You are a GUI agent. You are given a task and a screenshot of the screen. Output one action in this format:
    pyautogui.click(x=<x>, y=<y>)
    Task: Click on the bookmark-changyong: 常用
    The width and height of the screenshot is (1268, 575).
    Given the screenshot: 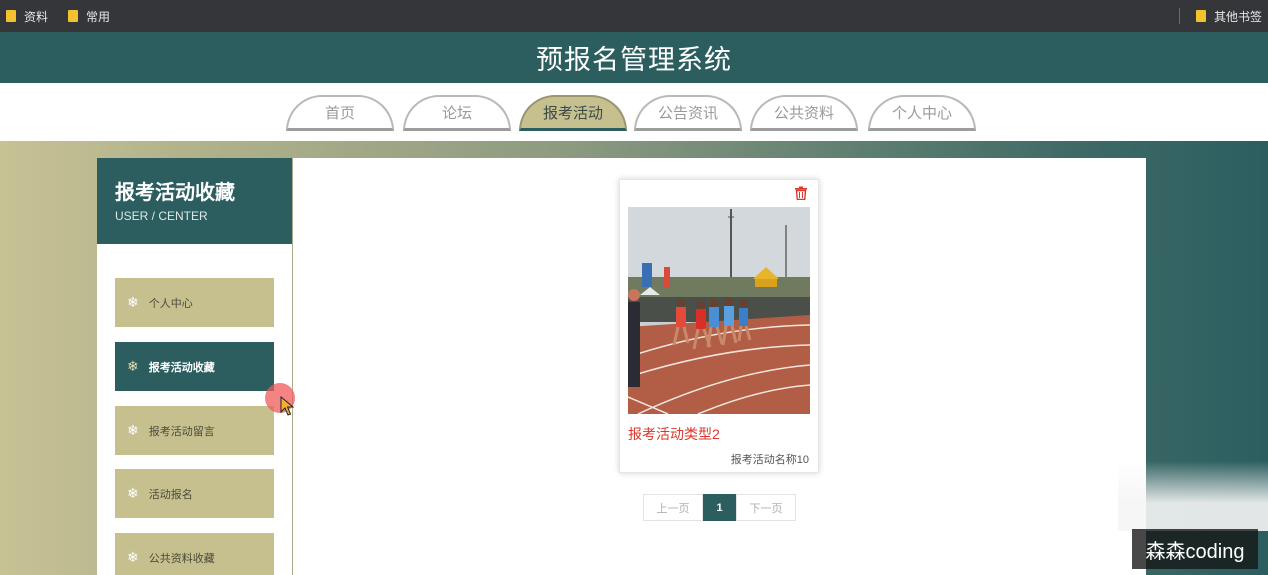 What is the action you would take?
    pyautogui.click(x=89, y=16)
    